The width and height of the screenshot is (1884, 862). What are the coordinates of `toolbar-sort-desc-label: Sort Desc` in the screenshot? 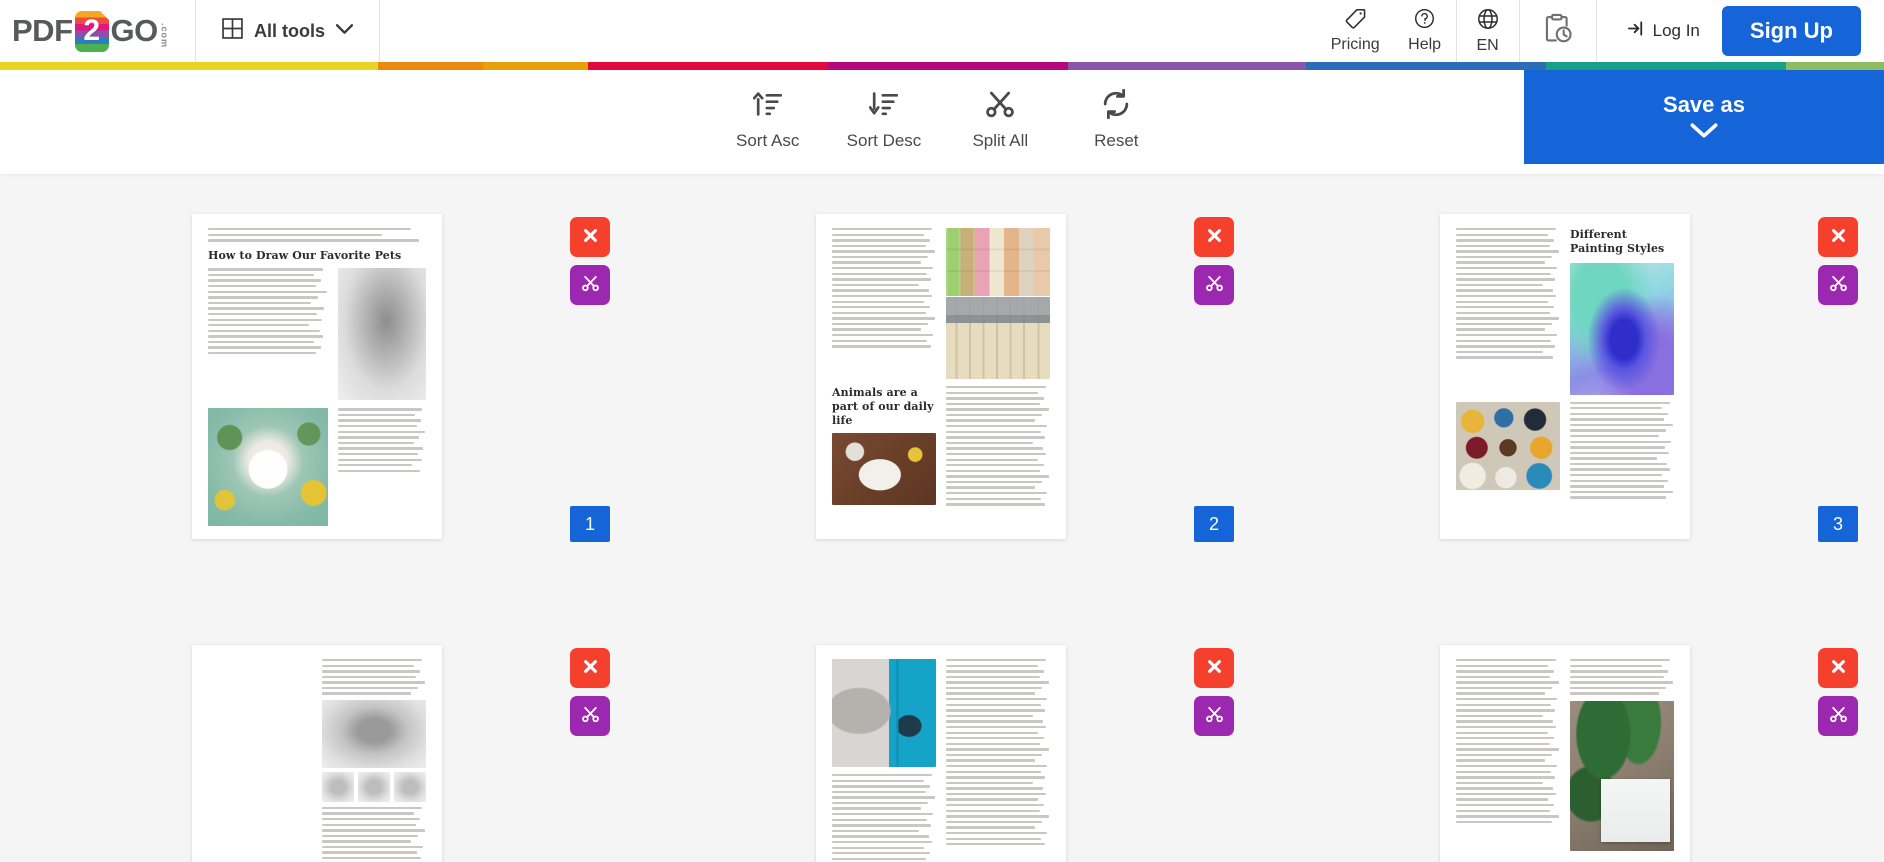 It's located at (884, 140).